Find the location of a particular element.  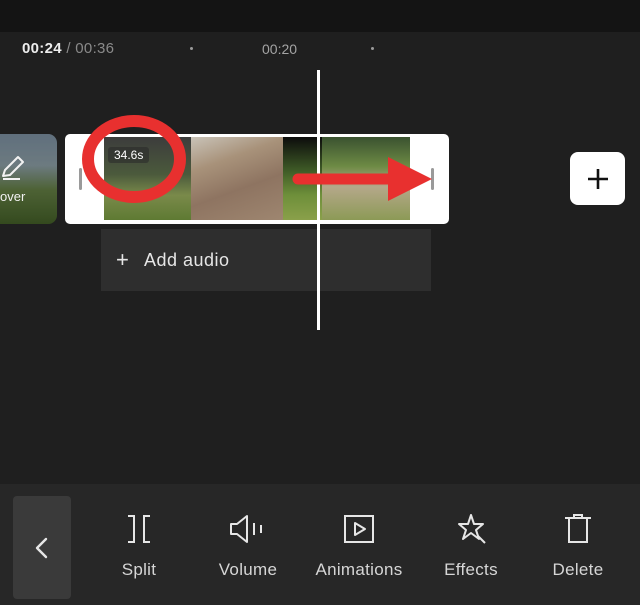

current-time: 00:24 is located at coordinates (42, 48).